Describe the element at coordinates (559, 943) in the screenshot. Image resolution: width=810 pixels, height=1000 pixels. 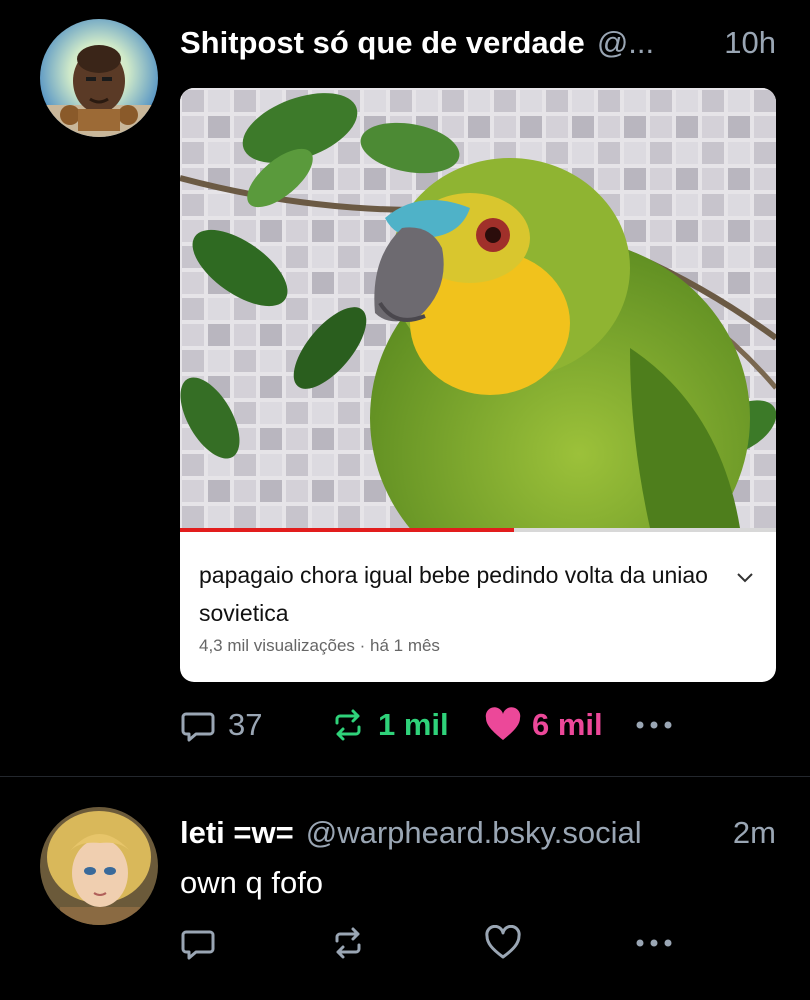
I see `like-button` at that location.